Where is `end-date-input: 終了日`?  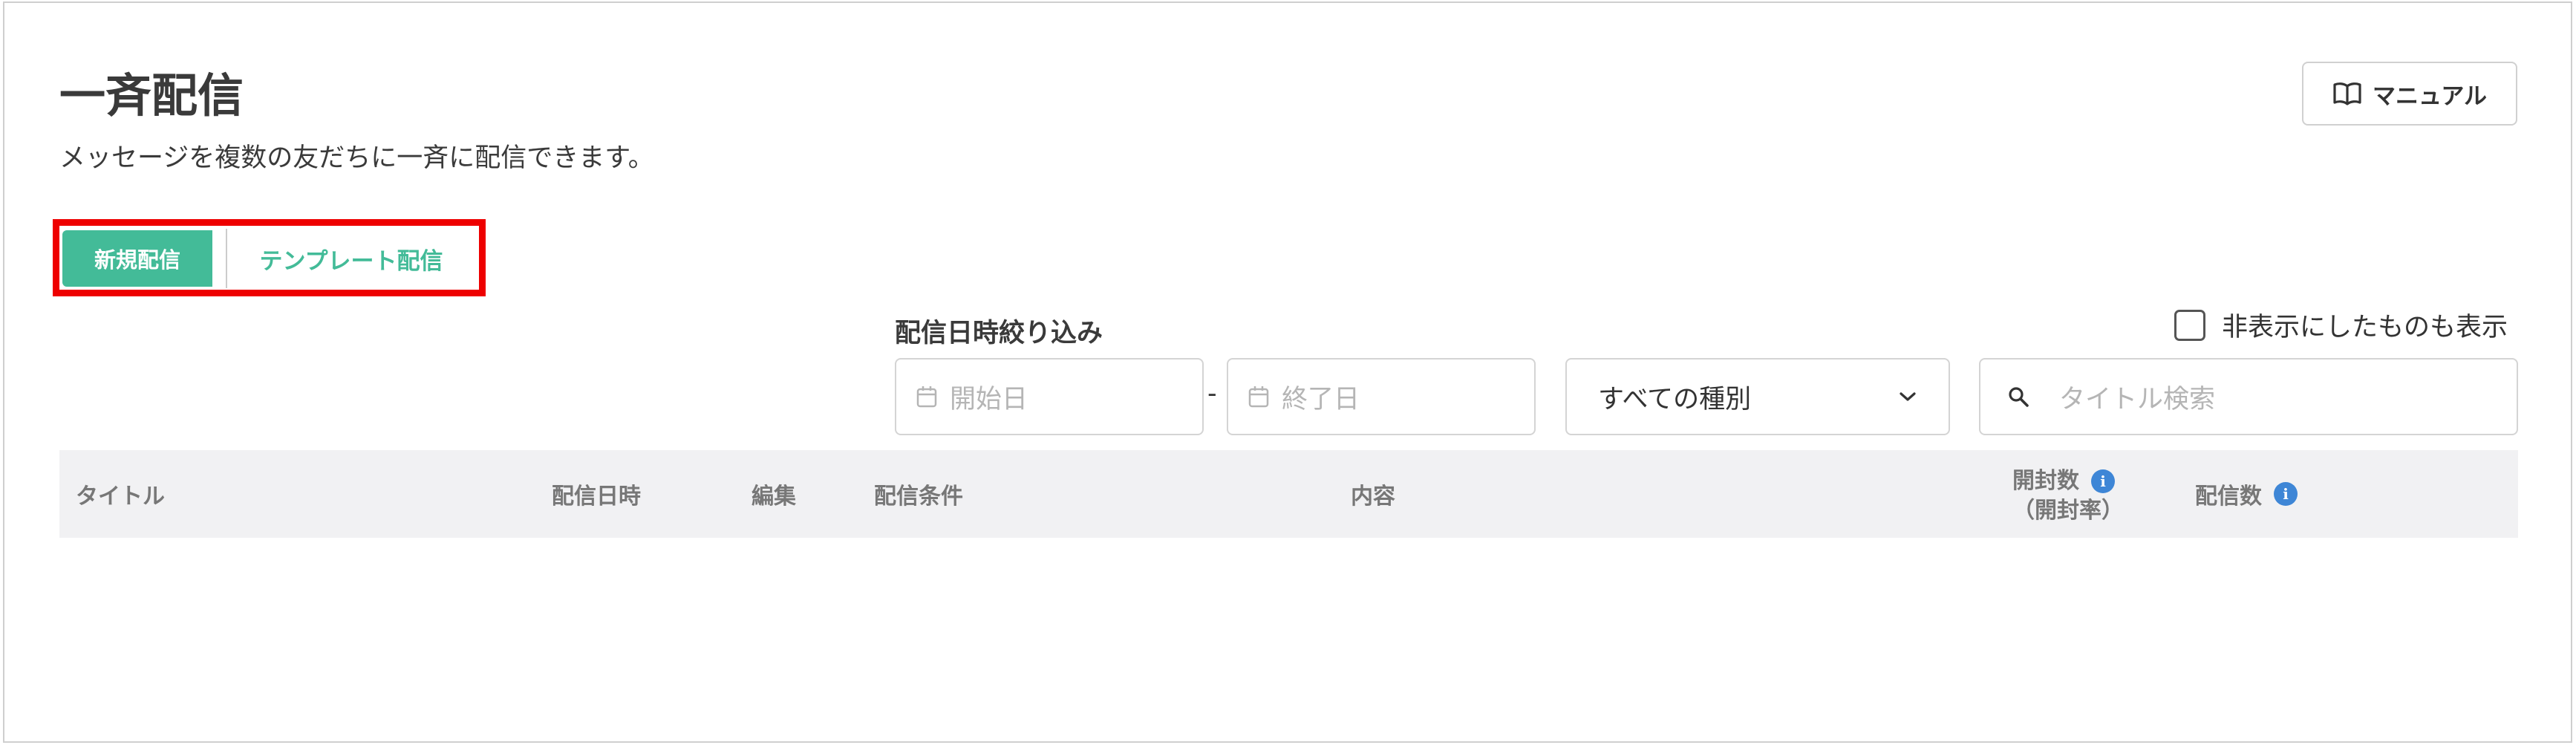 end-date-input: 終了日 is located at coordinates (1381, 396).